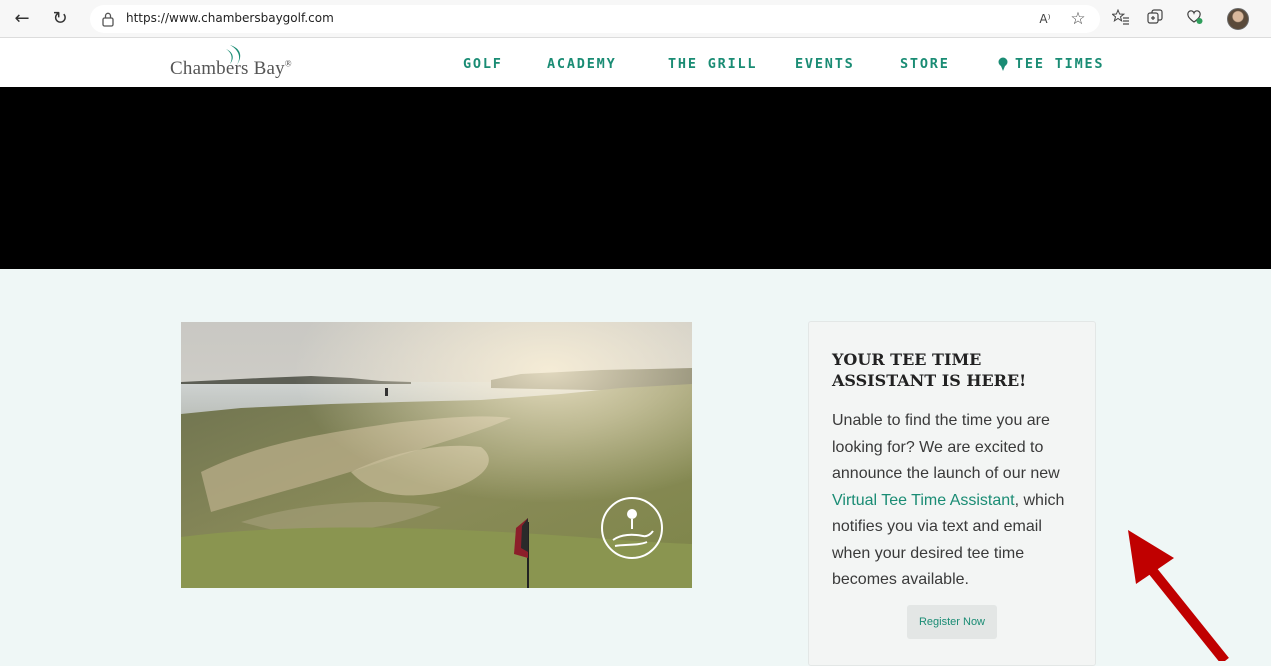 The image size is (1271, 666). What do you see at coordinates (1195, 19) in the screenshot?
I see `extensions-icon` at bounding box center [1195, 19].